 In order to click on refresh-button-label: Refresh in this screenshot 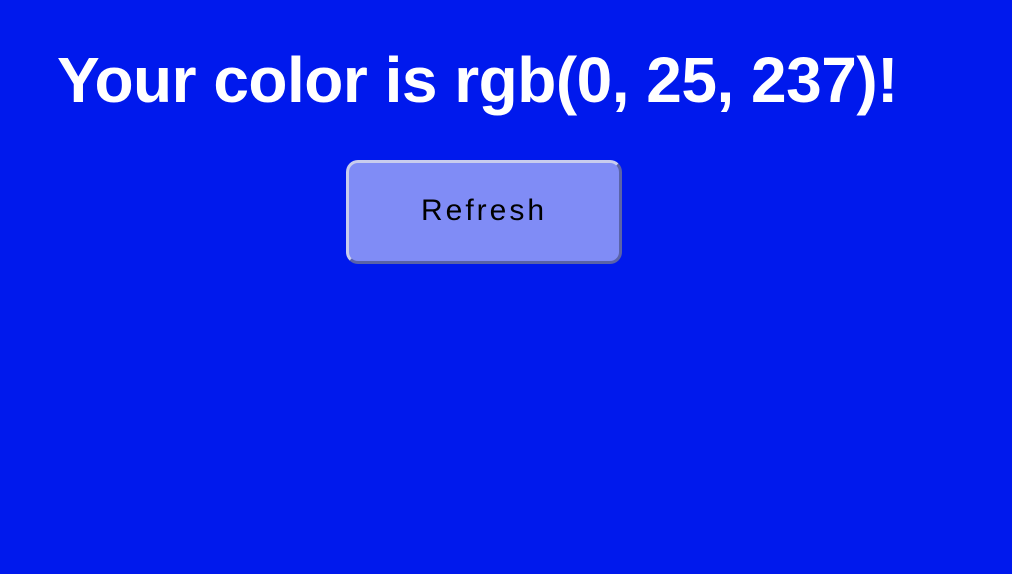, I will do `click(484, 210)`.